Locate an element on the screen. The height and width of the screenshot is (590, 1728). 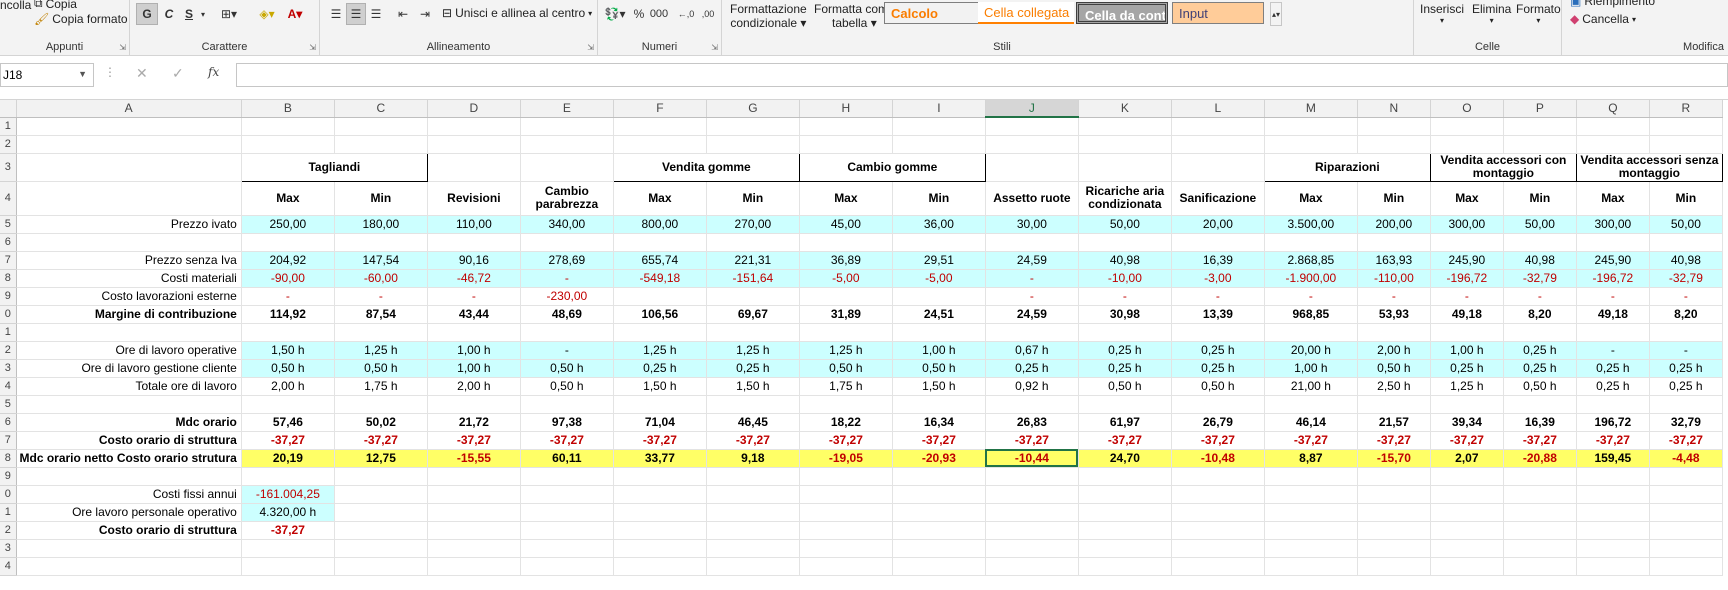
value-cell: 968,85 is located at coordinates (1311, 314).